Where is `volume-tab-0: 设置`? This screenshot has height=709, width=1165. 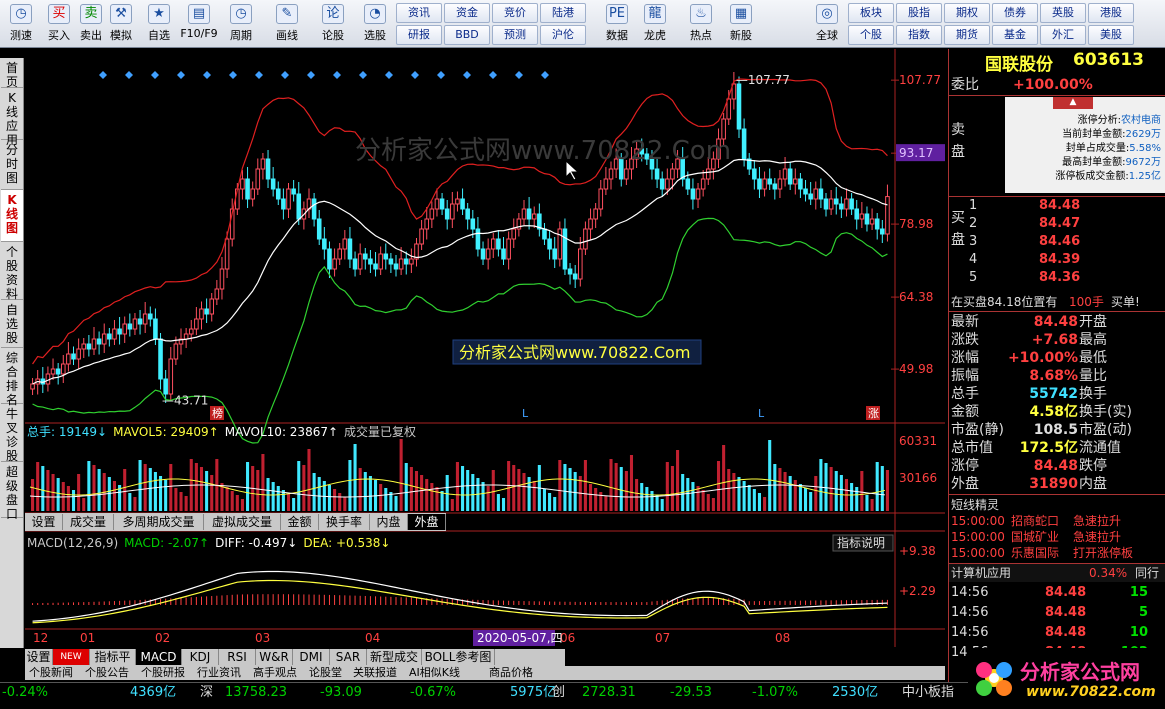
volume-tab-0: 设置 is located at coordinates (44, 522).